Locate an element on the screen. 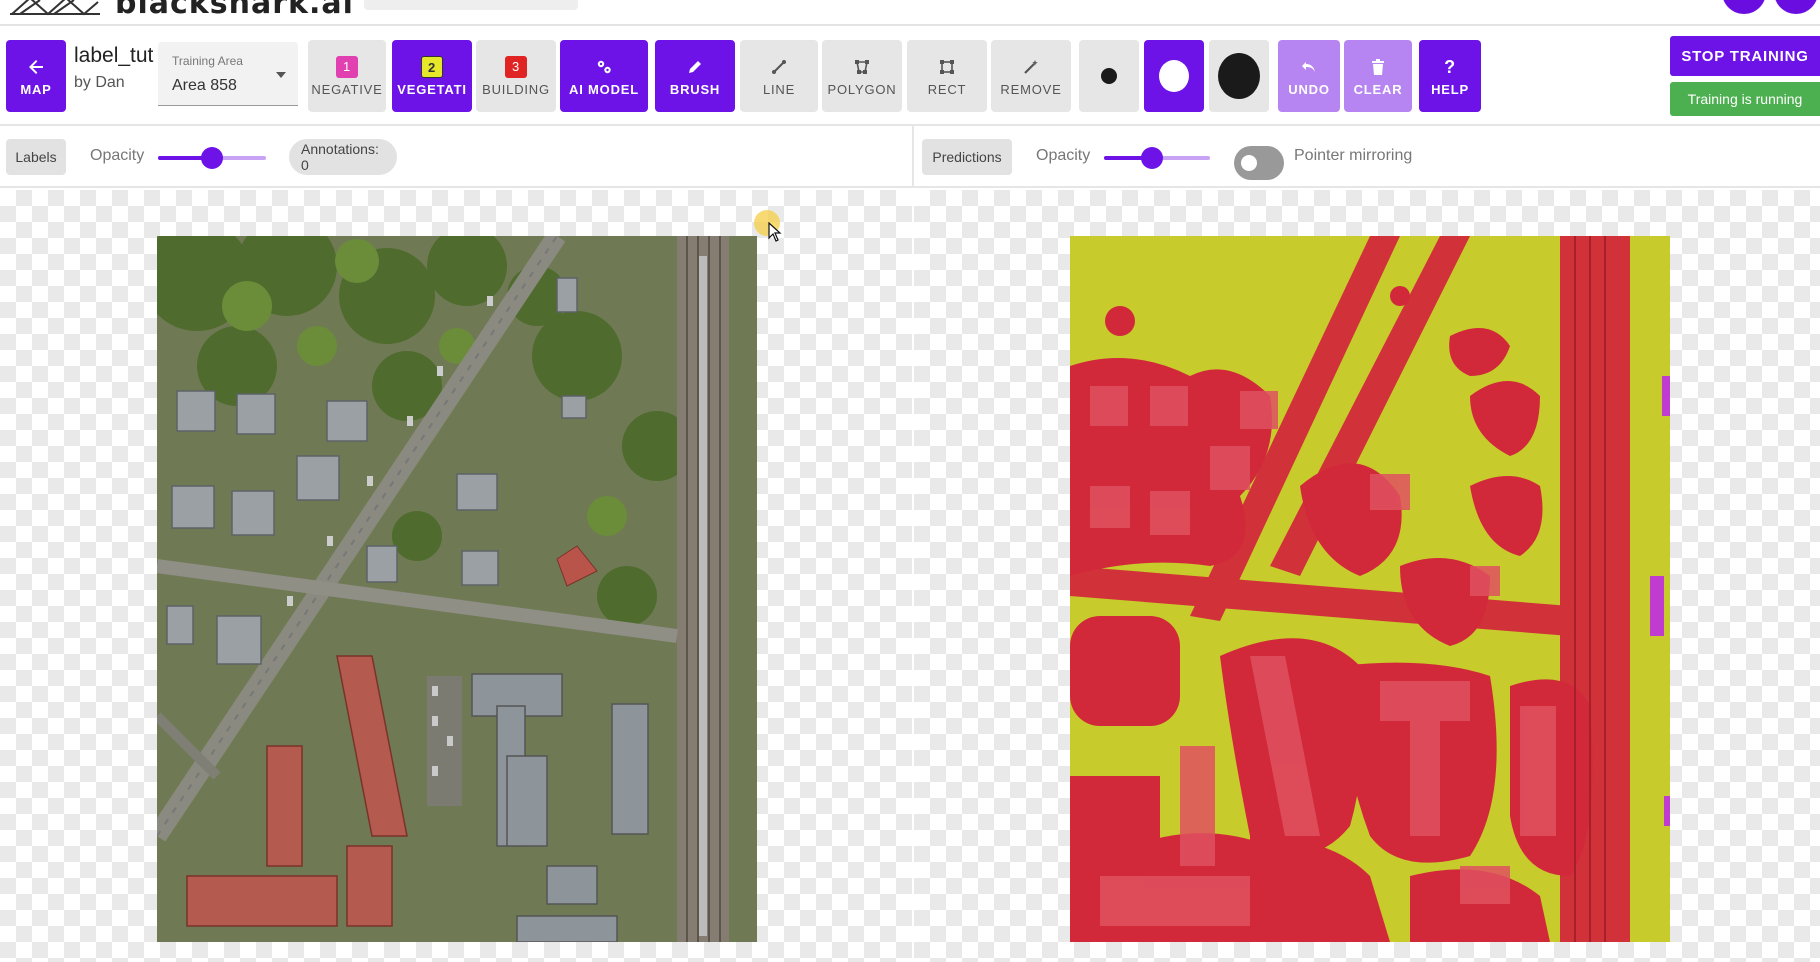 The height and width of the screenshot is (962, 1820). brush-size-medium-button is located at coordinates (1174, 76).